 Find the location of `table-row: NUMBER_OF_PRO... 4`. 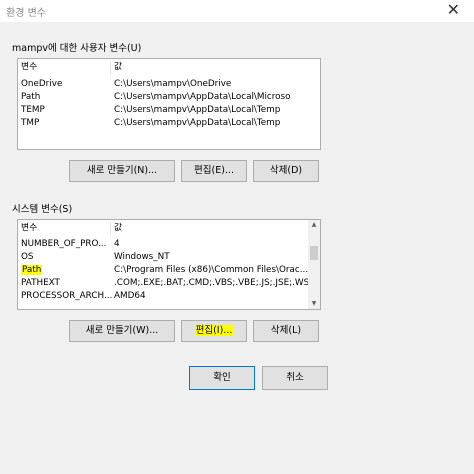

table-row: NUMBER_OF_PRO... 4 is located at coordinates (163, 244).